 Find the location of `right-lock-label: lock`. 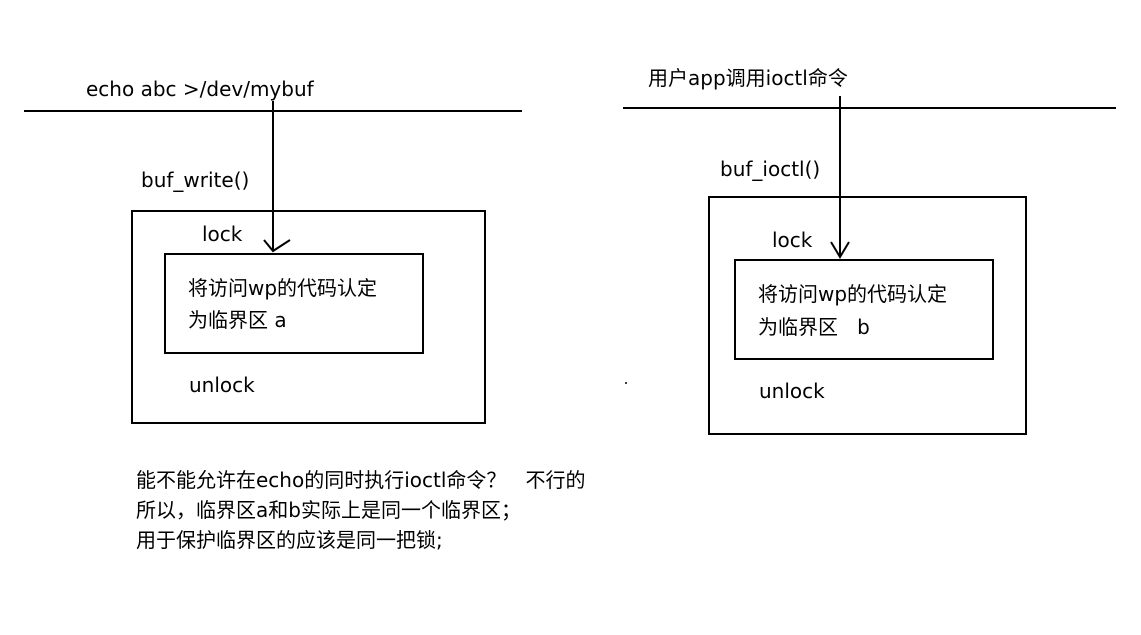

right-lock-label: lock is located at coordinates (792, 240).